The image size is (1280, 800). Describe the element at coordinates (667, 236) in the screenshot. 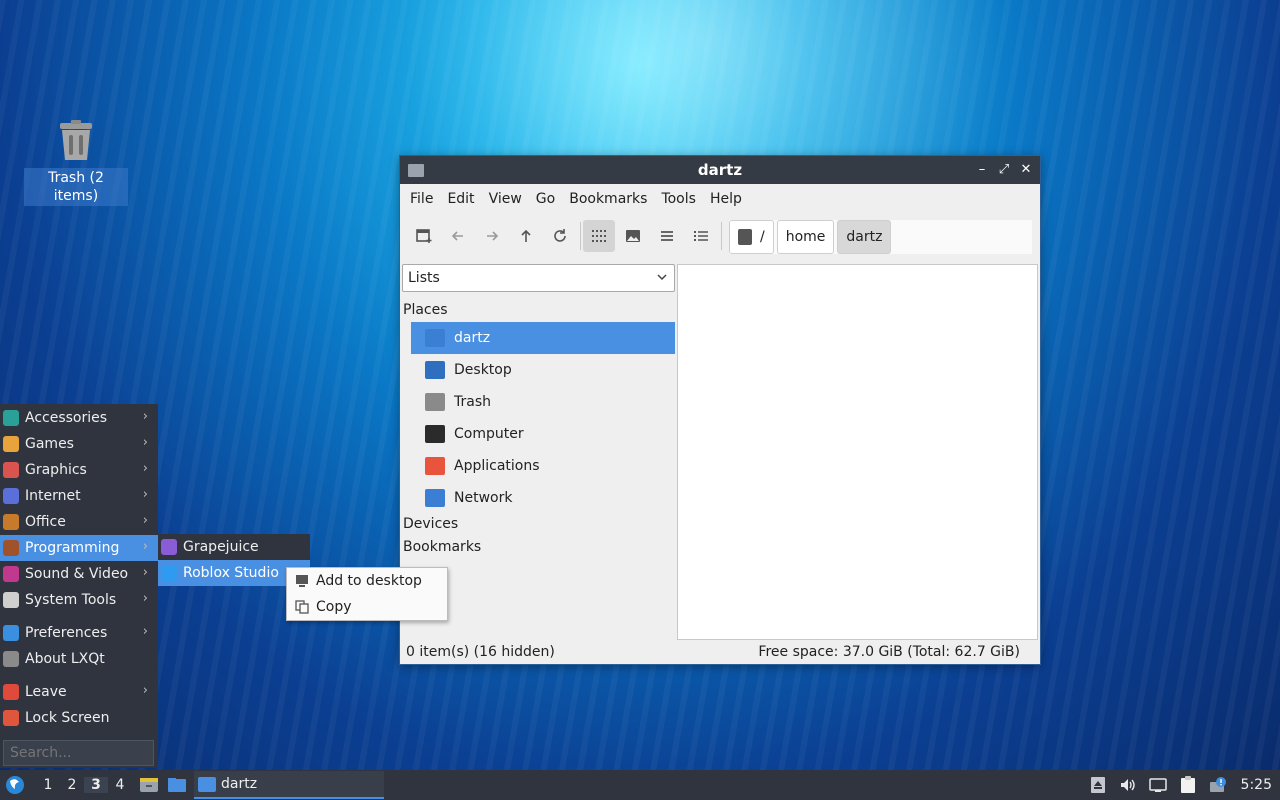

I see `compact-view-button` at that location.